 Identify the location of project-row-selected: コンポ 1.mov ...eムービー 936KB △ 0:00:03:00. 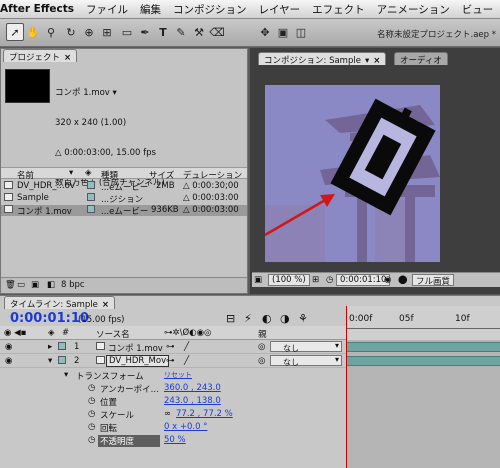
(124, 211).